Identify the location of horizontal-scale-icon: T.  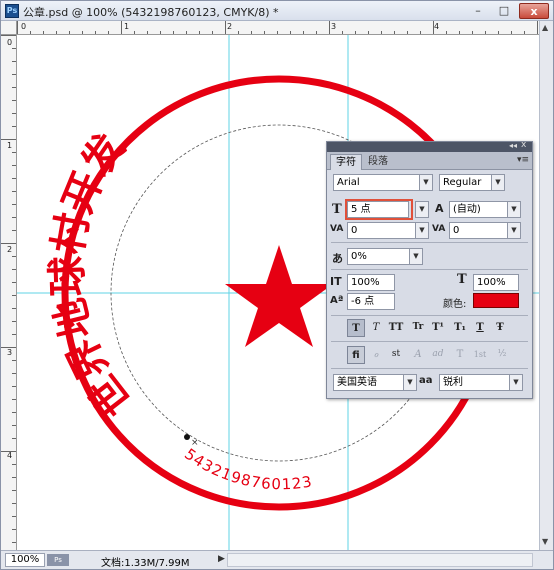
(462, 279).